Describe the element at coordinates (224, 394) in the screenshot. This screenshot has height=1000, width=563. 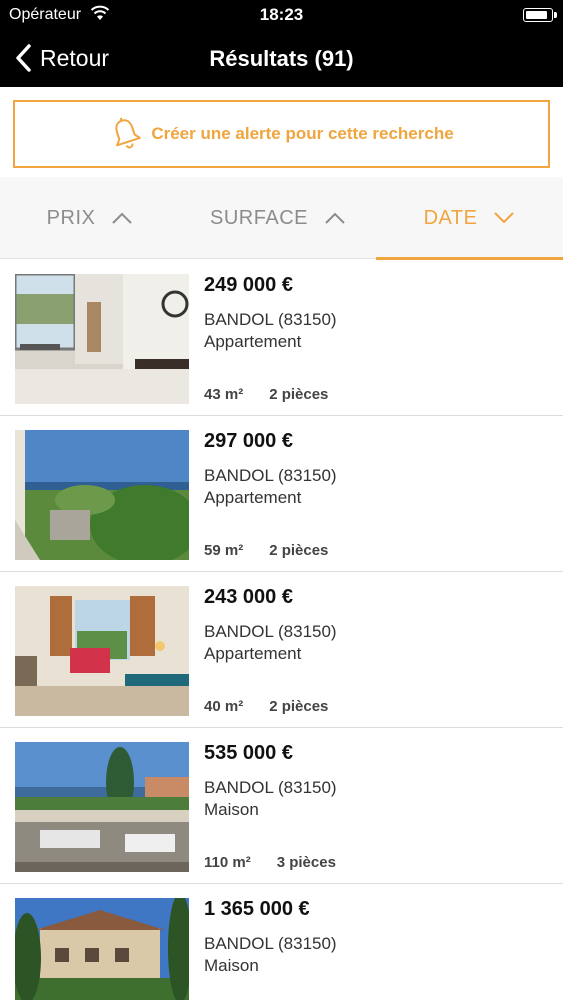
I see `listing-surface: 43 m²` at that location.